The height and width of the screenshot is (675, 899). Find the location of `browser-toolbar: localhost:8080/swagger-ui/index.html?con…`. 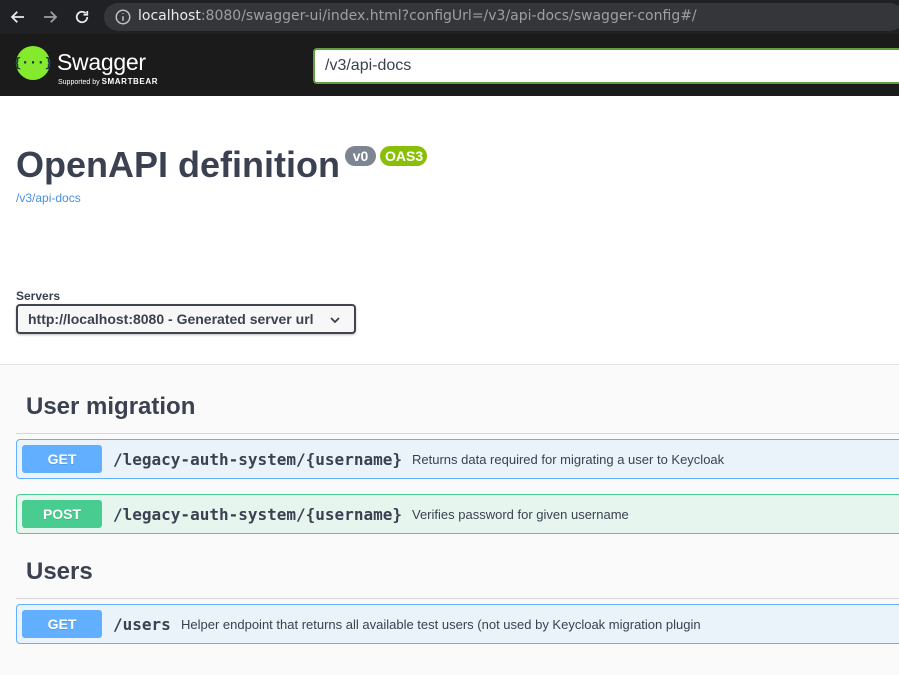

browser-toolbar: localhost:8080/swagger-ui/index.html?con… is located at coordinates (449, 17).